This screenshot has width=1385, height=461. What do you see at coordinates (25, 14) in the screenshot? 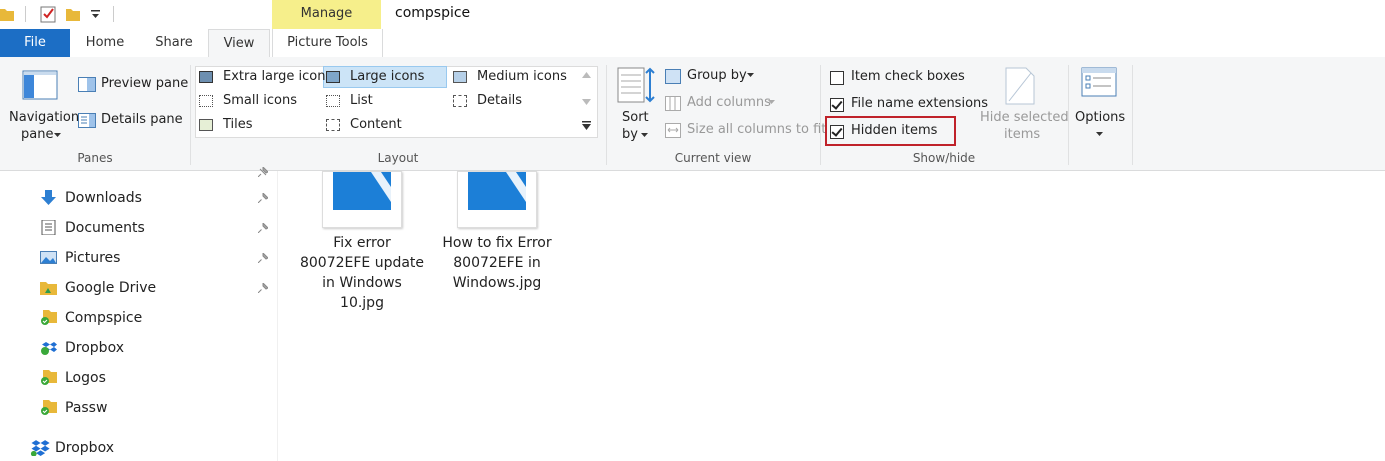
I see `toolbar-divider` at bounding box center [25, 14].